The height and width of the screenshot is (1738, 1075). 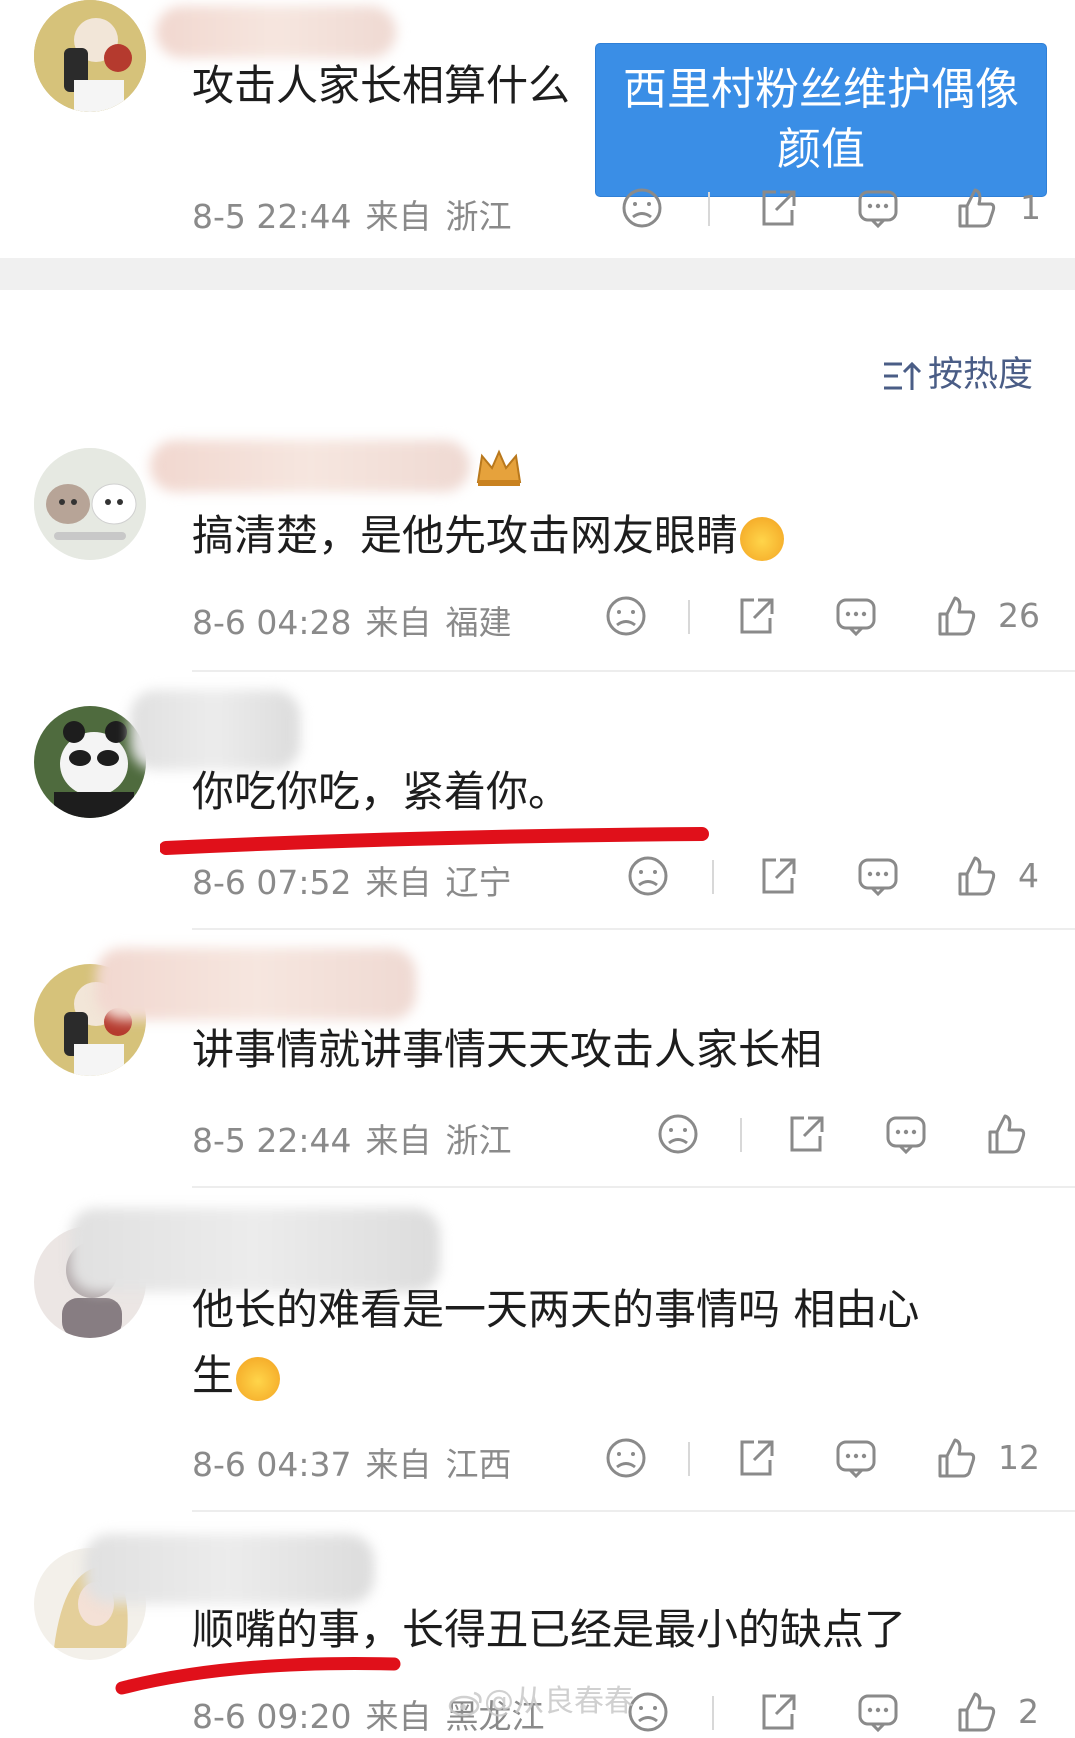 What do you see at coordinates (861, 1136) in the screenshot?
I see `comment-actions` at bounding box center [861, 1136].